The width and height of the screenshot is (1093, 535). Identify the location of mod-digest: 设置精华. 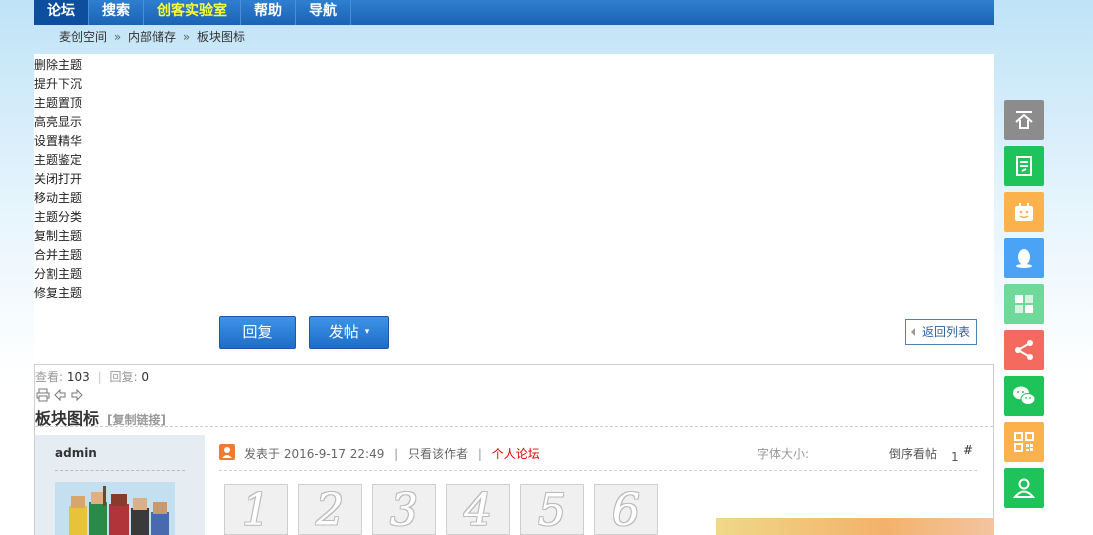
(58, 141).